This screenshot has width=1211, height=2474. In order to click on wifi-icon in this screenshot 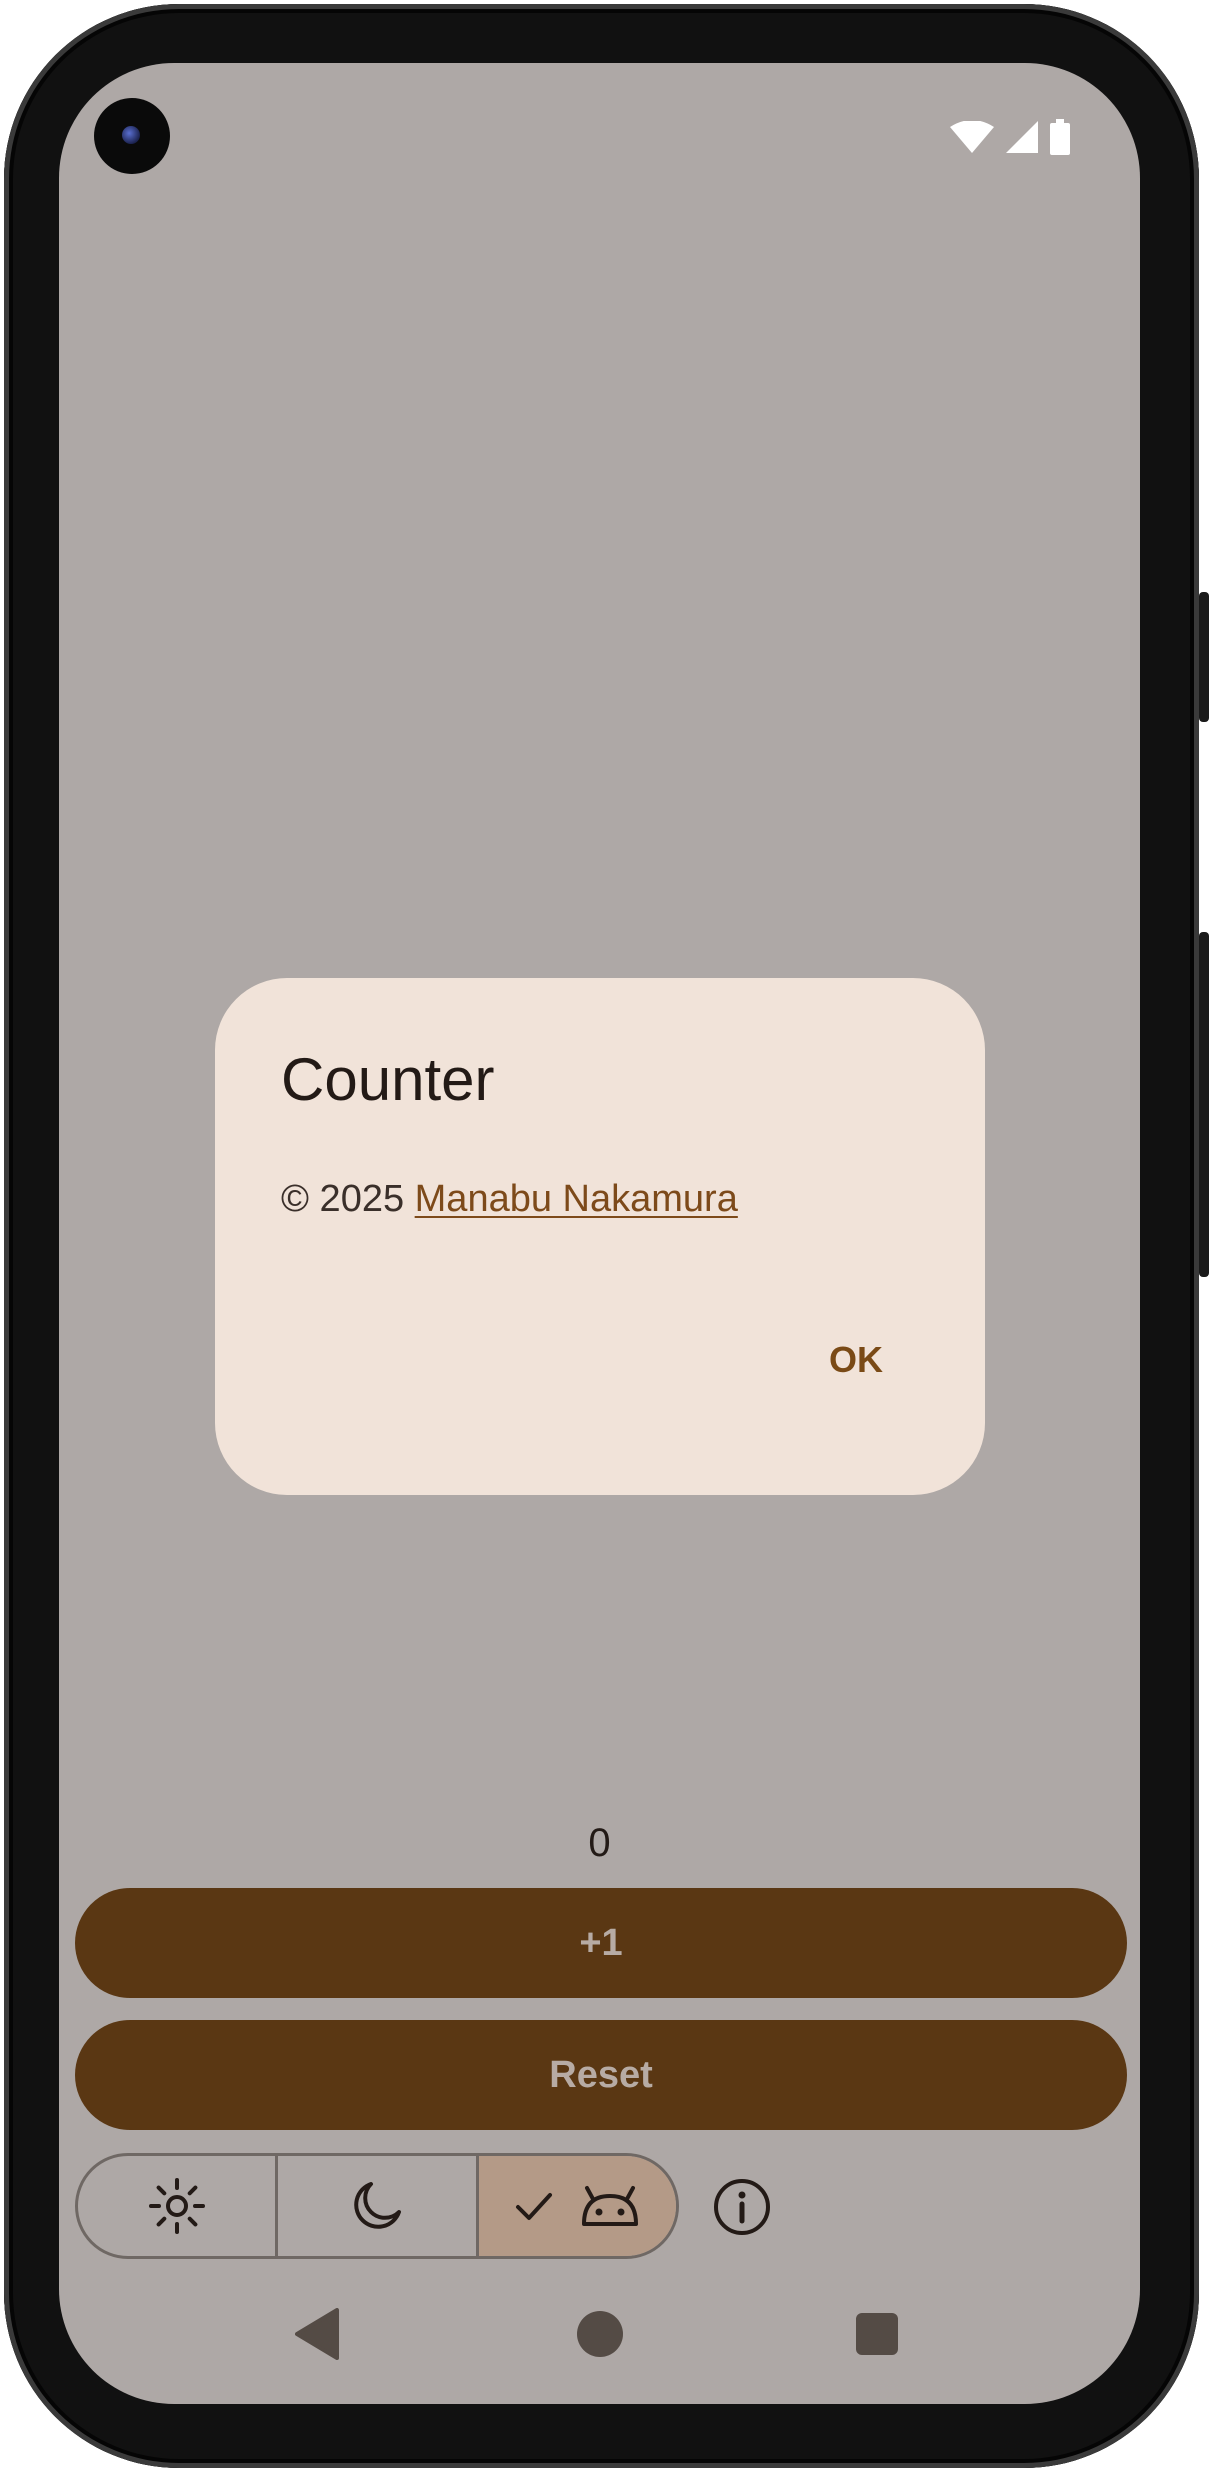, I will do `click(972, 137)`.